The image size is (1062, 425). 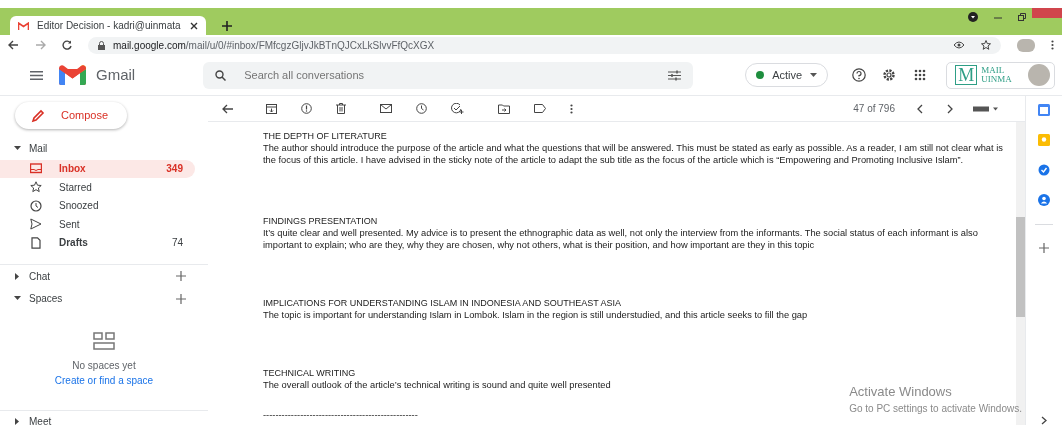 I want to click on browser-tab: Editor Decision - kadri@uinmata, so click(x=108, y=25).